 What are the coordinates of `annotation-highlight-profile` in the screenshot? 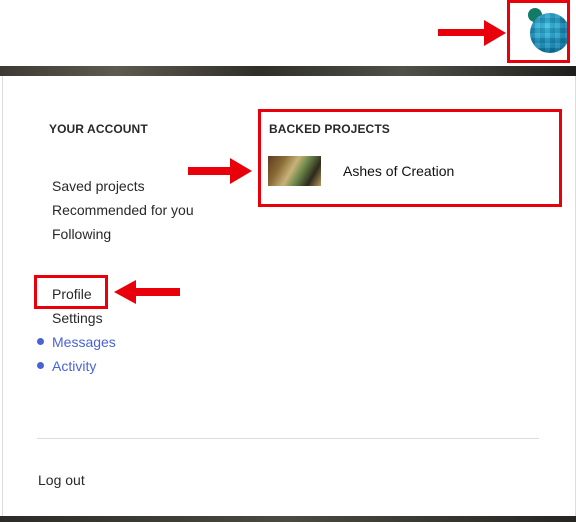 It's located at (71, 292).